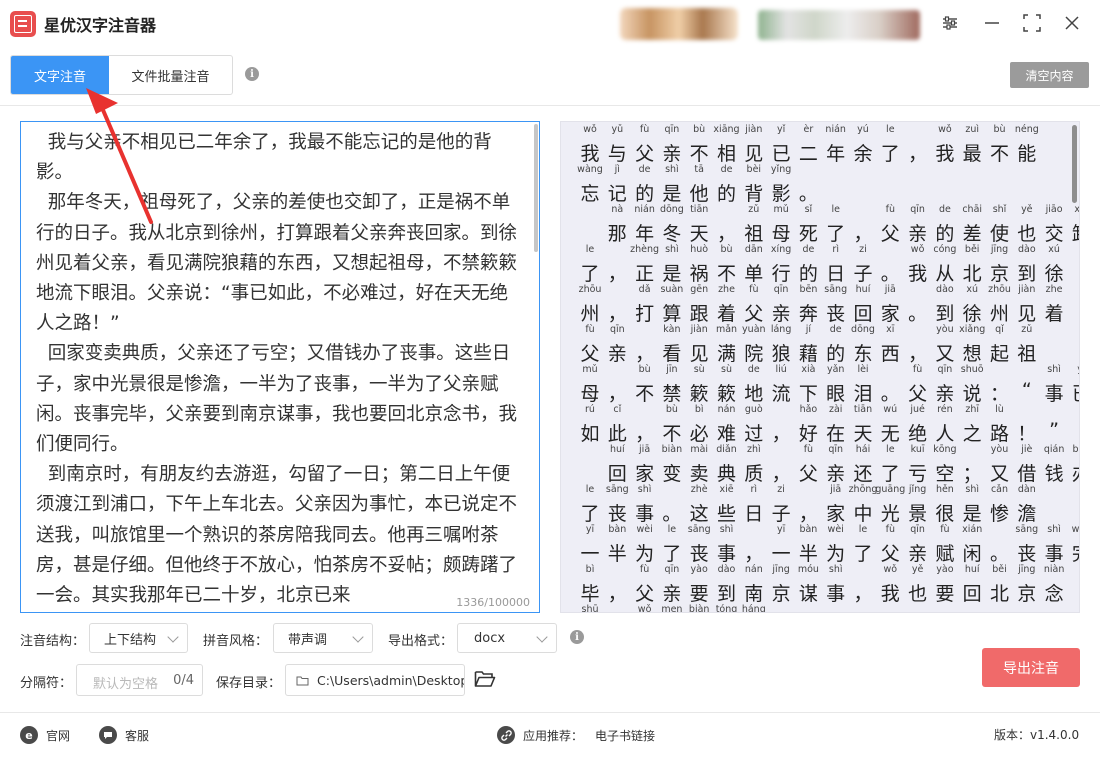 The height and width of the screenshot is (760, 1100). Describe the element at coordinates (1072, 23) in the screenshot. I see `close-icon` at that location.